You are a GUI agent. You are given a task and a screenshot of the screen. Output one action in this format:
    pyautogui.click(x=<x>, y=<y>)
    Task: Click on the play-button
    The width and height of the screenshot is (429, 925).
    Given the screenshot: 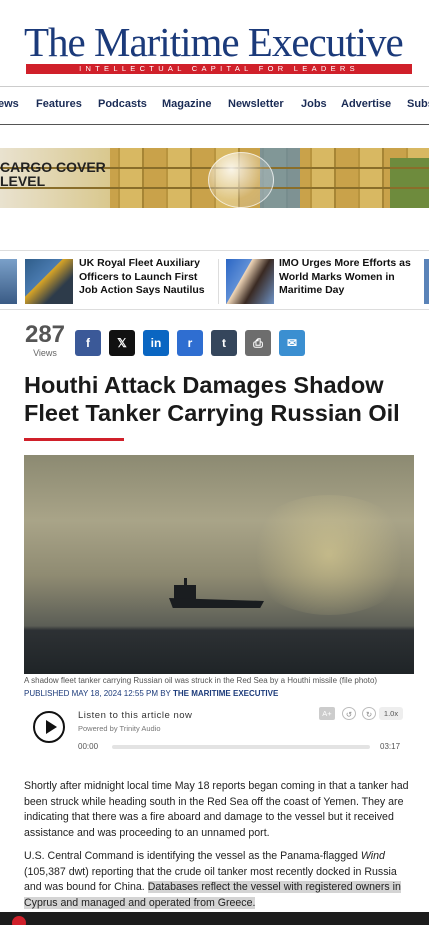 What is the action you would take?
    pyautogui.click(x=49, y=727)
    